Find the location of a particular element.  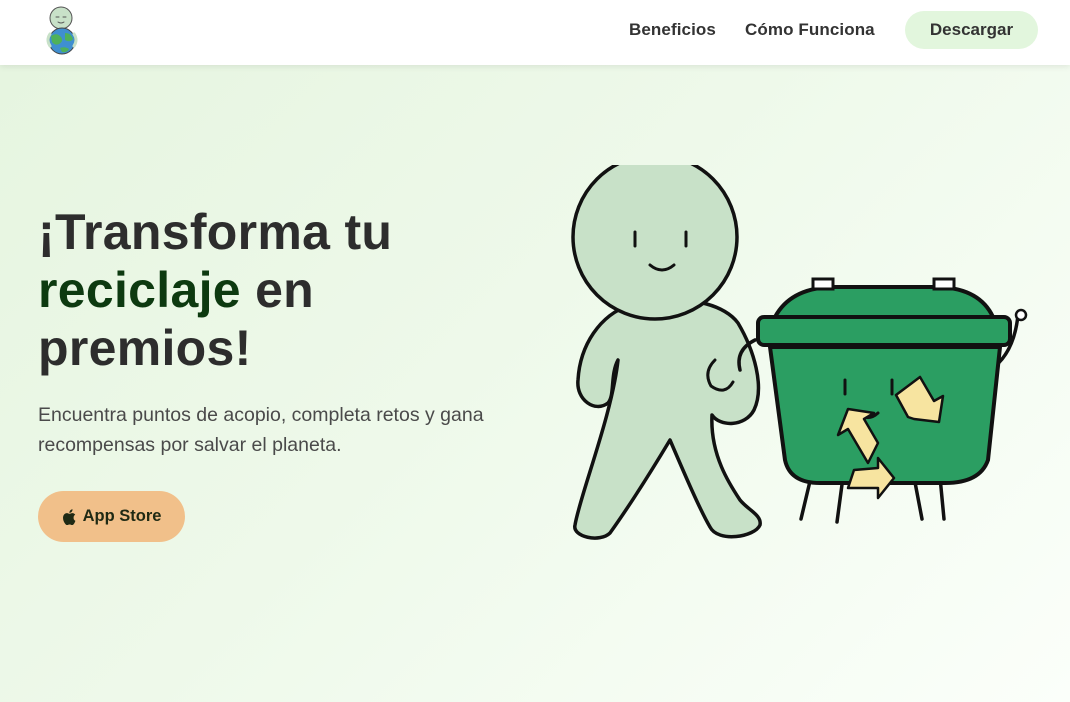

green-mascot-icon is located at coordinates (666, 352).